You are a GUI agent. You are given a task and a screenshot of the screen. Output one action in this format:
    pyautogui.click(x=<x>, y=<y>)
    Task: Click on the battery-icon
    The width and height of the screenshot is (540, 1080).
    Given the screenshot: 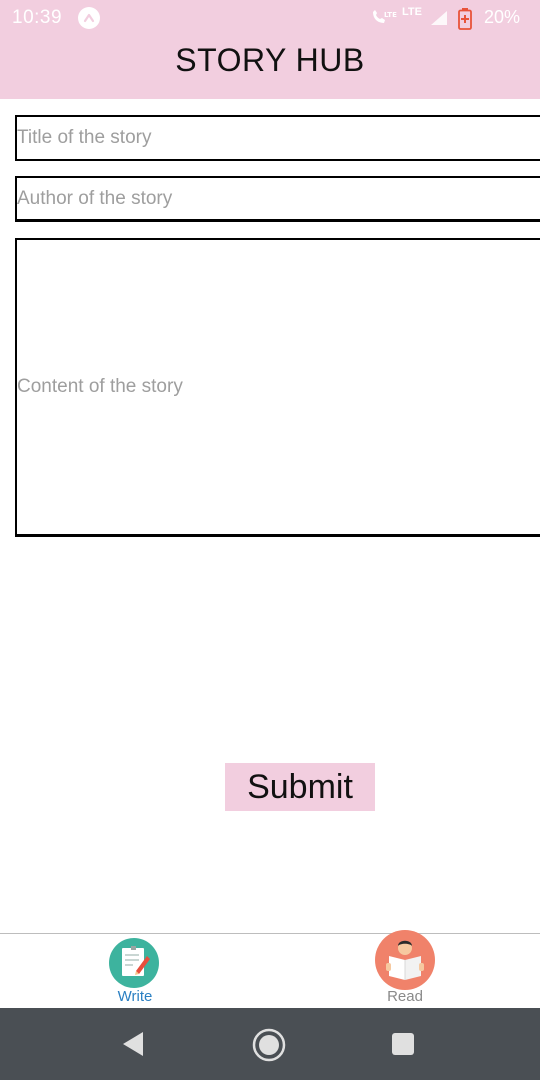 What is the action you would take?
    pyautogui.click(x=465, y=21)
    